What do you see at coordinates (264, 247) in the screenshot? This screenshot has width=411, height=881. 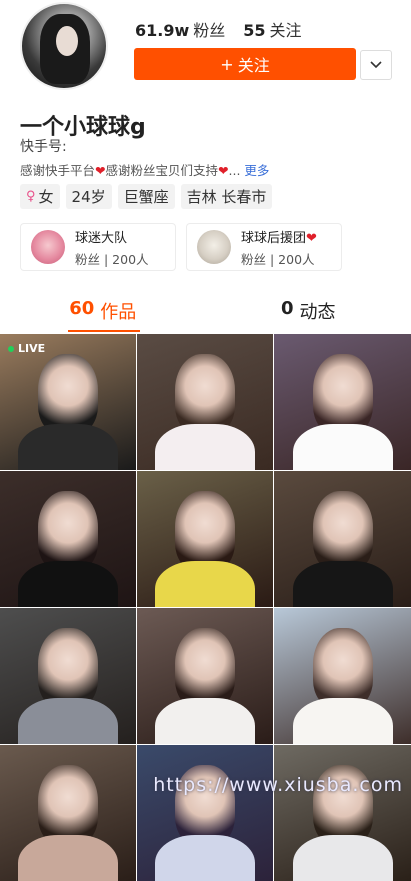 I see `fan-group-card: 球球后援团❤ 粉丝 | 200人` at bounding box center [264, 247].